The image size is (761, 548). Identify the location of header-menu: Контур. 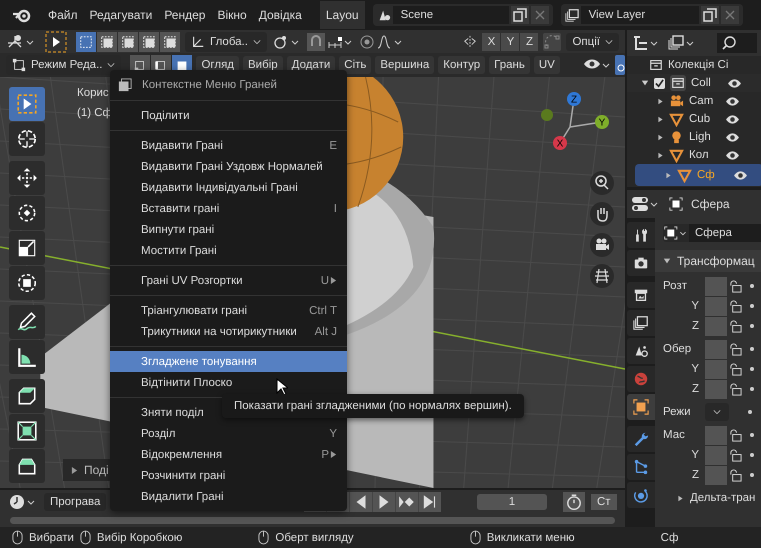
(462, 65).